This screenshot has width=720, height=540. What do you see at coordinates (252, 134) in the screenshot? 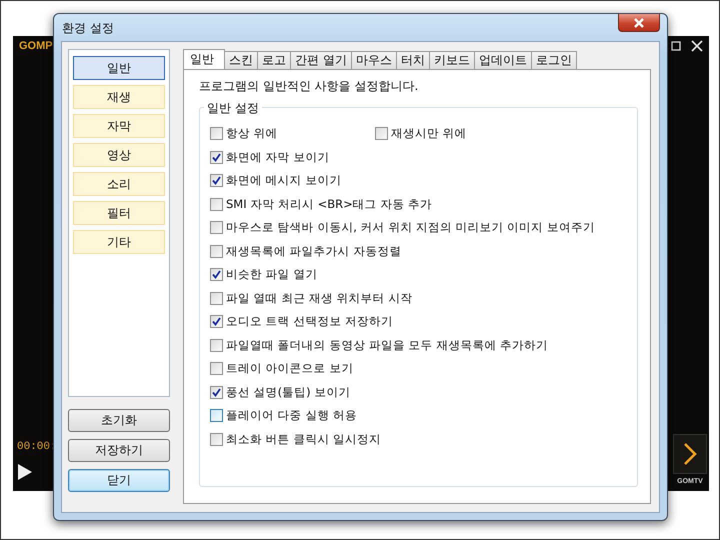
I see `checkbox-label: 항상 위에` at bounding box center [252, 134].